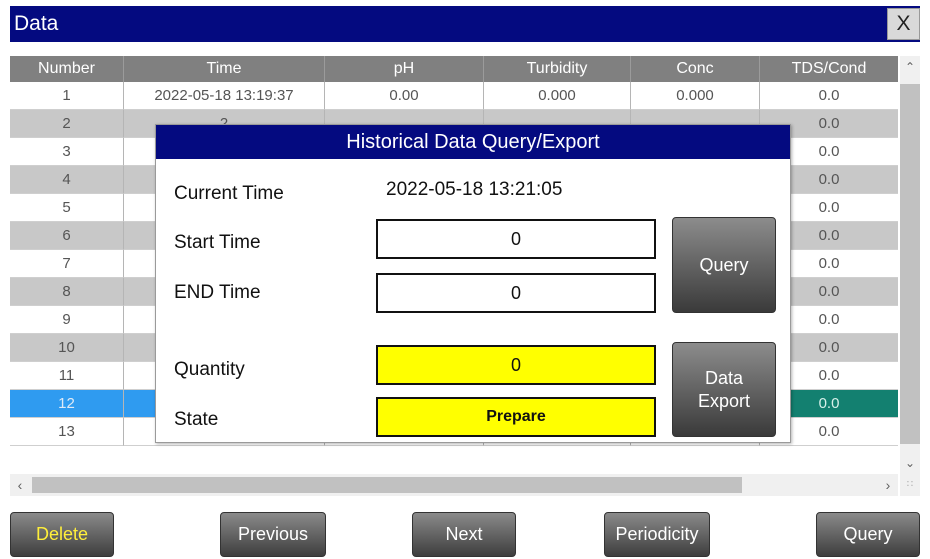 The width and height of the screenshot is (930, 559). I want to click on window-title: Data, so click(36, 23).